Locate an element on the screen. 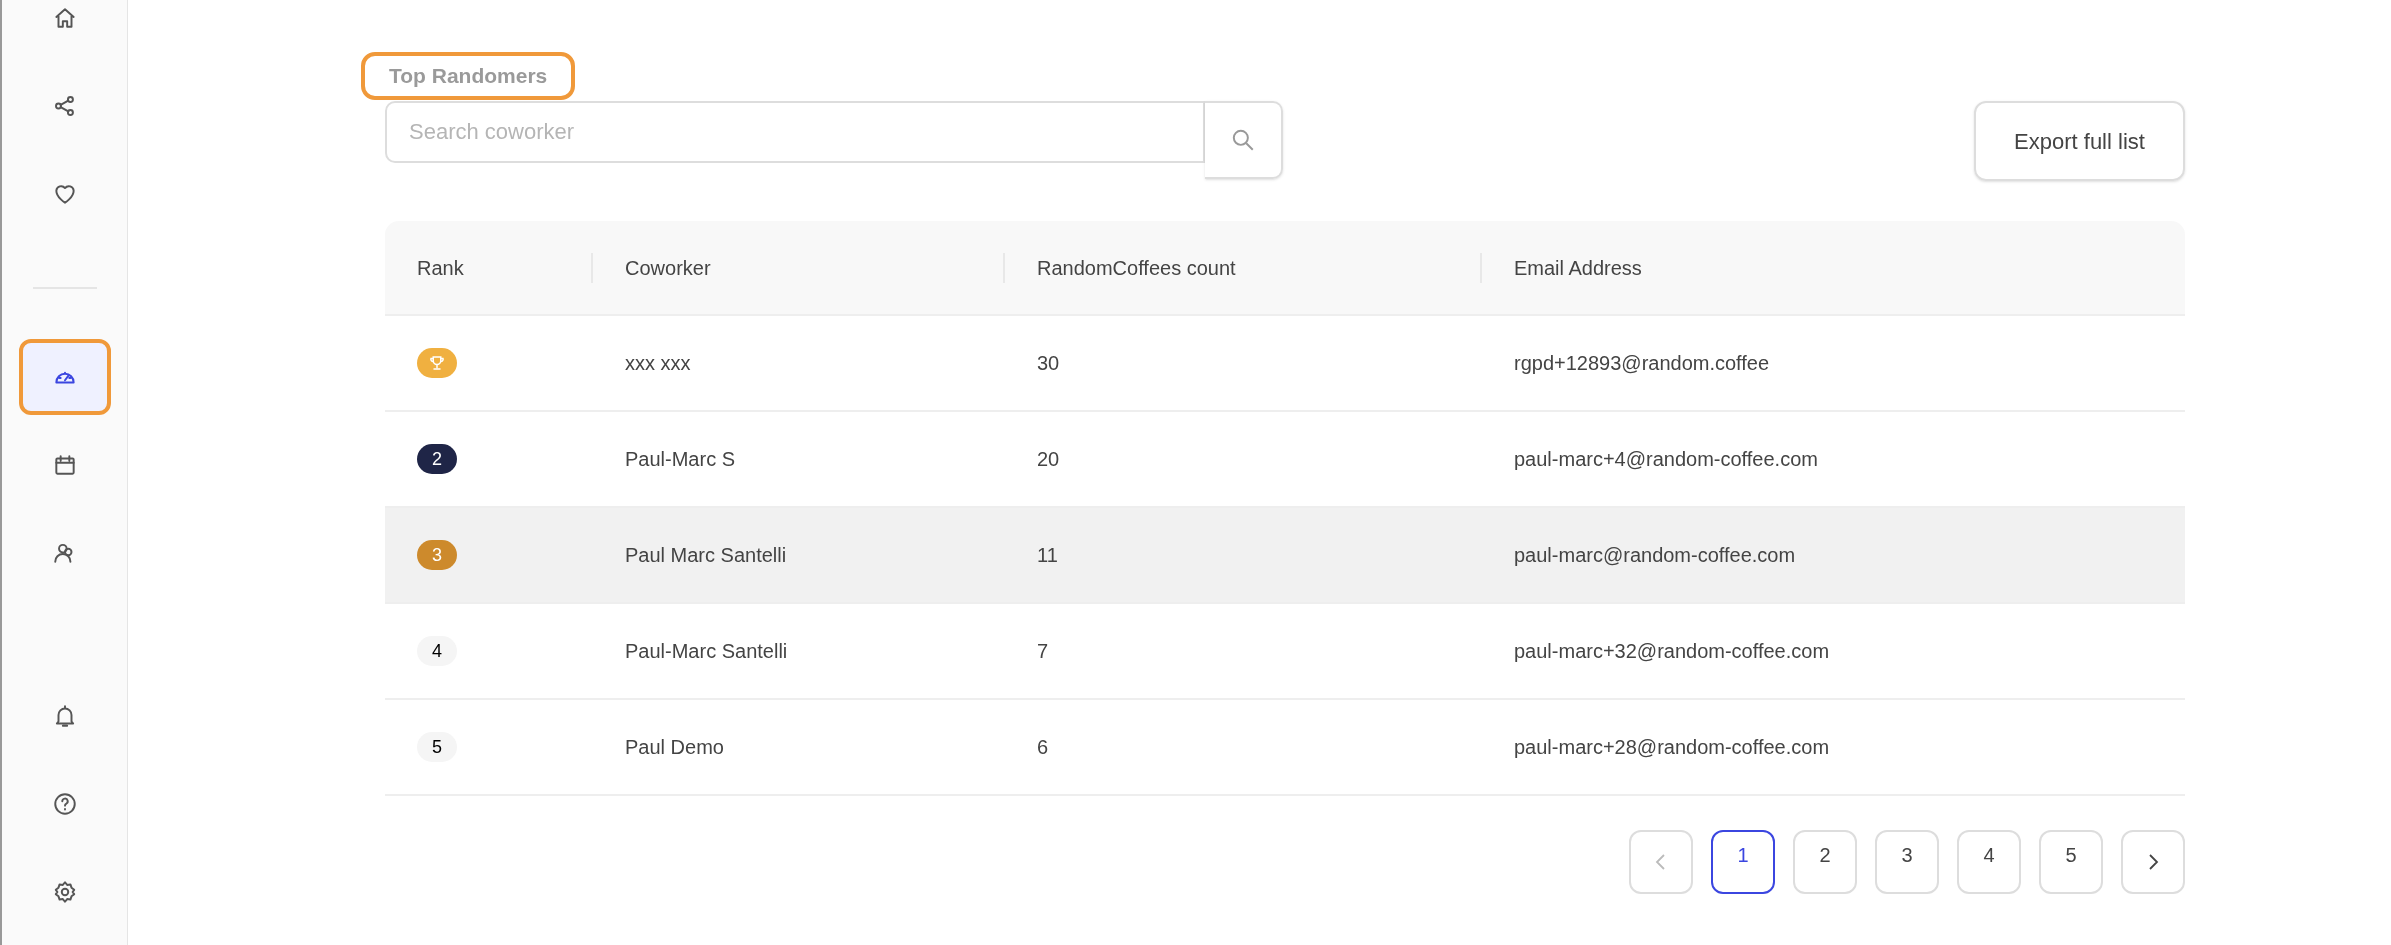  chevron-right-icon is located at coordinates (2153, 862).